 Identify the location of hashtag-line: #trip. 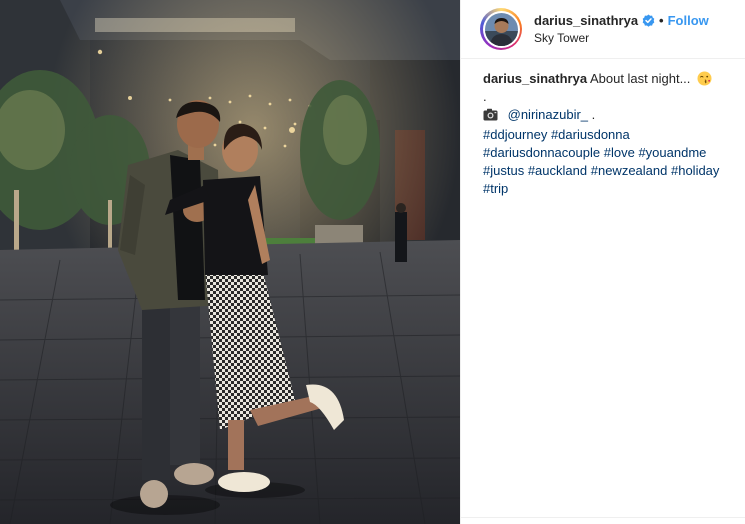
(606, 189).